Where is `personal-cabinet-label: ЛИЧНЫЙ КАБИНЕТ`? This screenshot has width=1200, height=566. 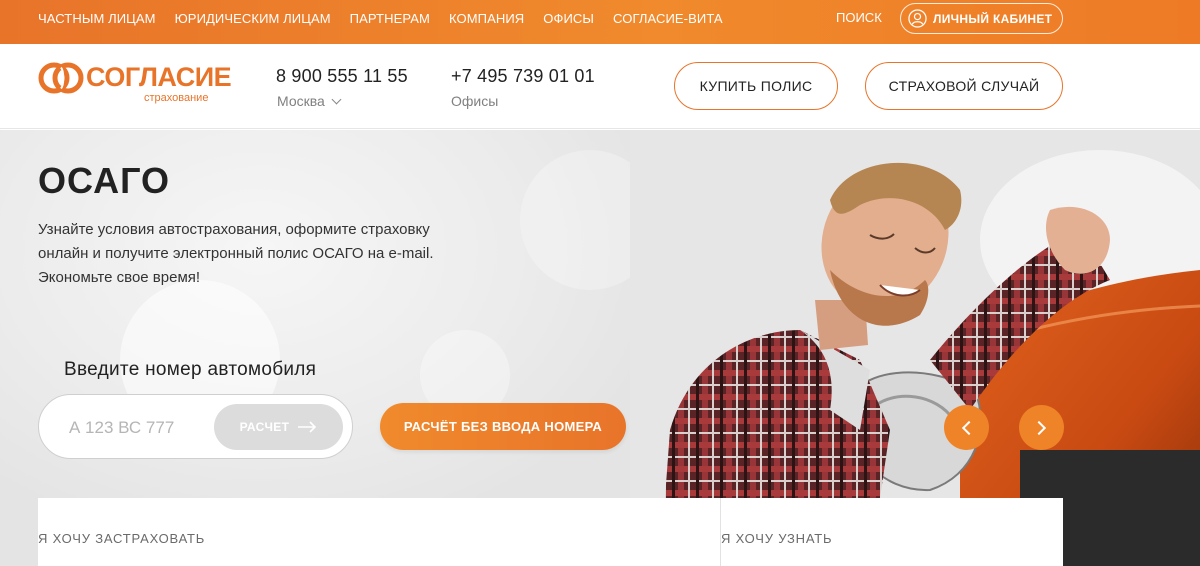
personal-cabinet-label: ЛИЧНЫЙ КАБИНЕТ is located at coordinates (993, 18).